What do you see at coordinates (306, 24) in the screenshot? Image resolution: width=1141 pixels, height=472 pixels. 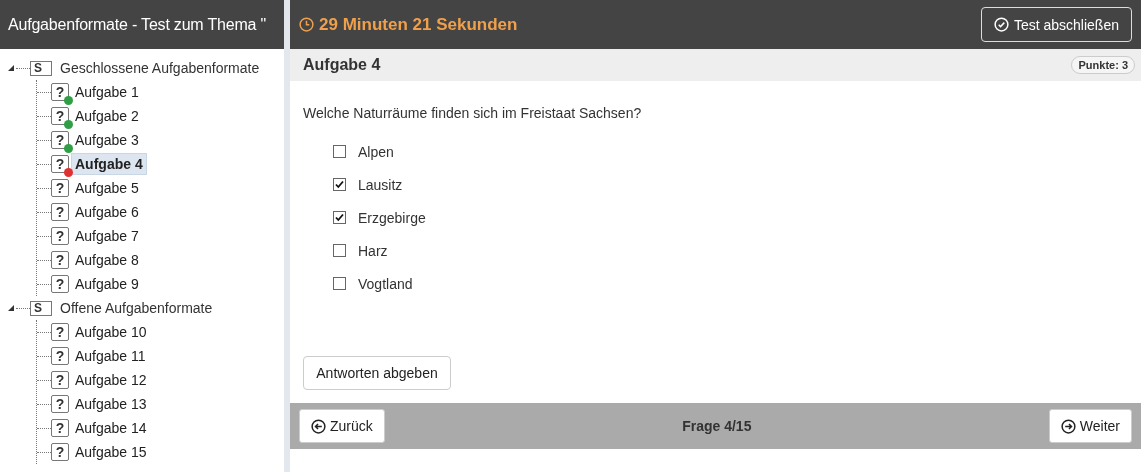 I see `clock-icon` at bounding box center [306, 24].